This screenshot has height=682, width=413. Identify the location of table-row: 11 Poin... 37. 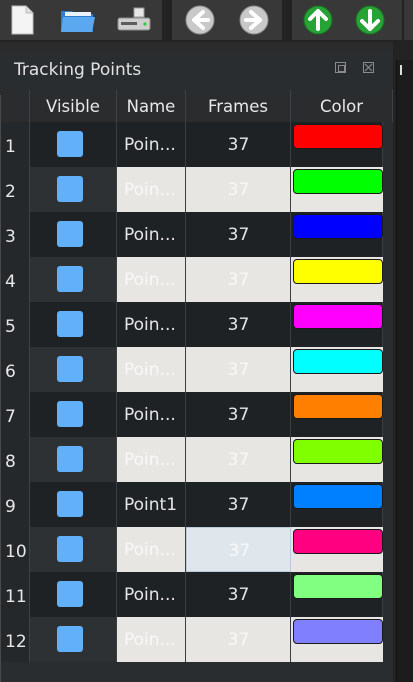
(196, 594).